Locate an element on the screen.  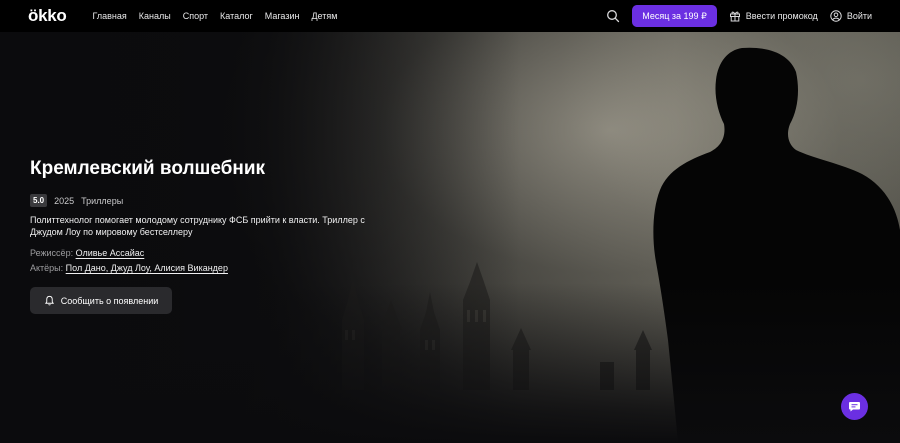
okko-logo: ökko is located at coordinates (47, 16).